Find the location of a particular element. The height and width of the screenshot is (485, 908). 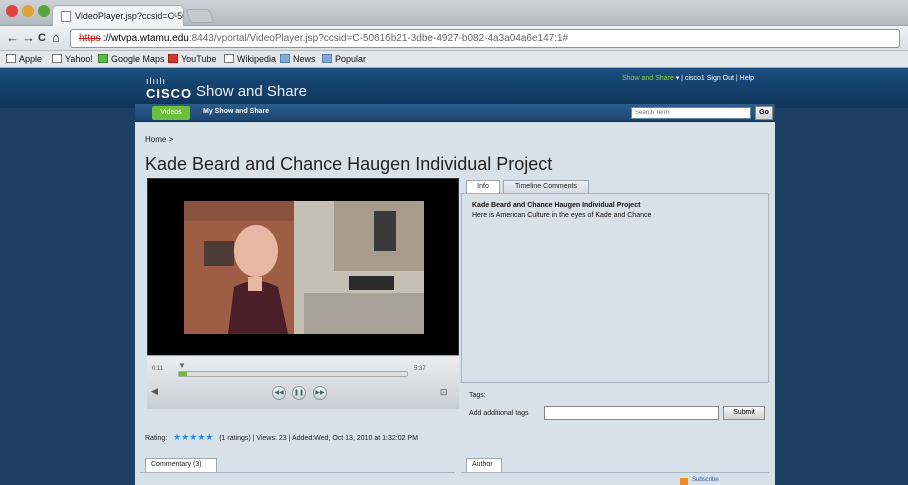

bookmark-news: News is located at coordinates (298, 59).